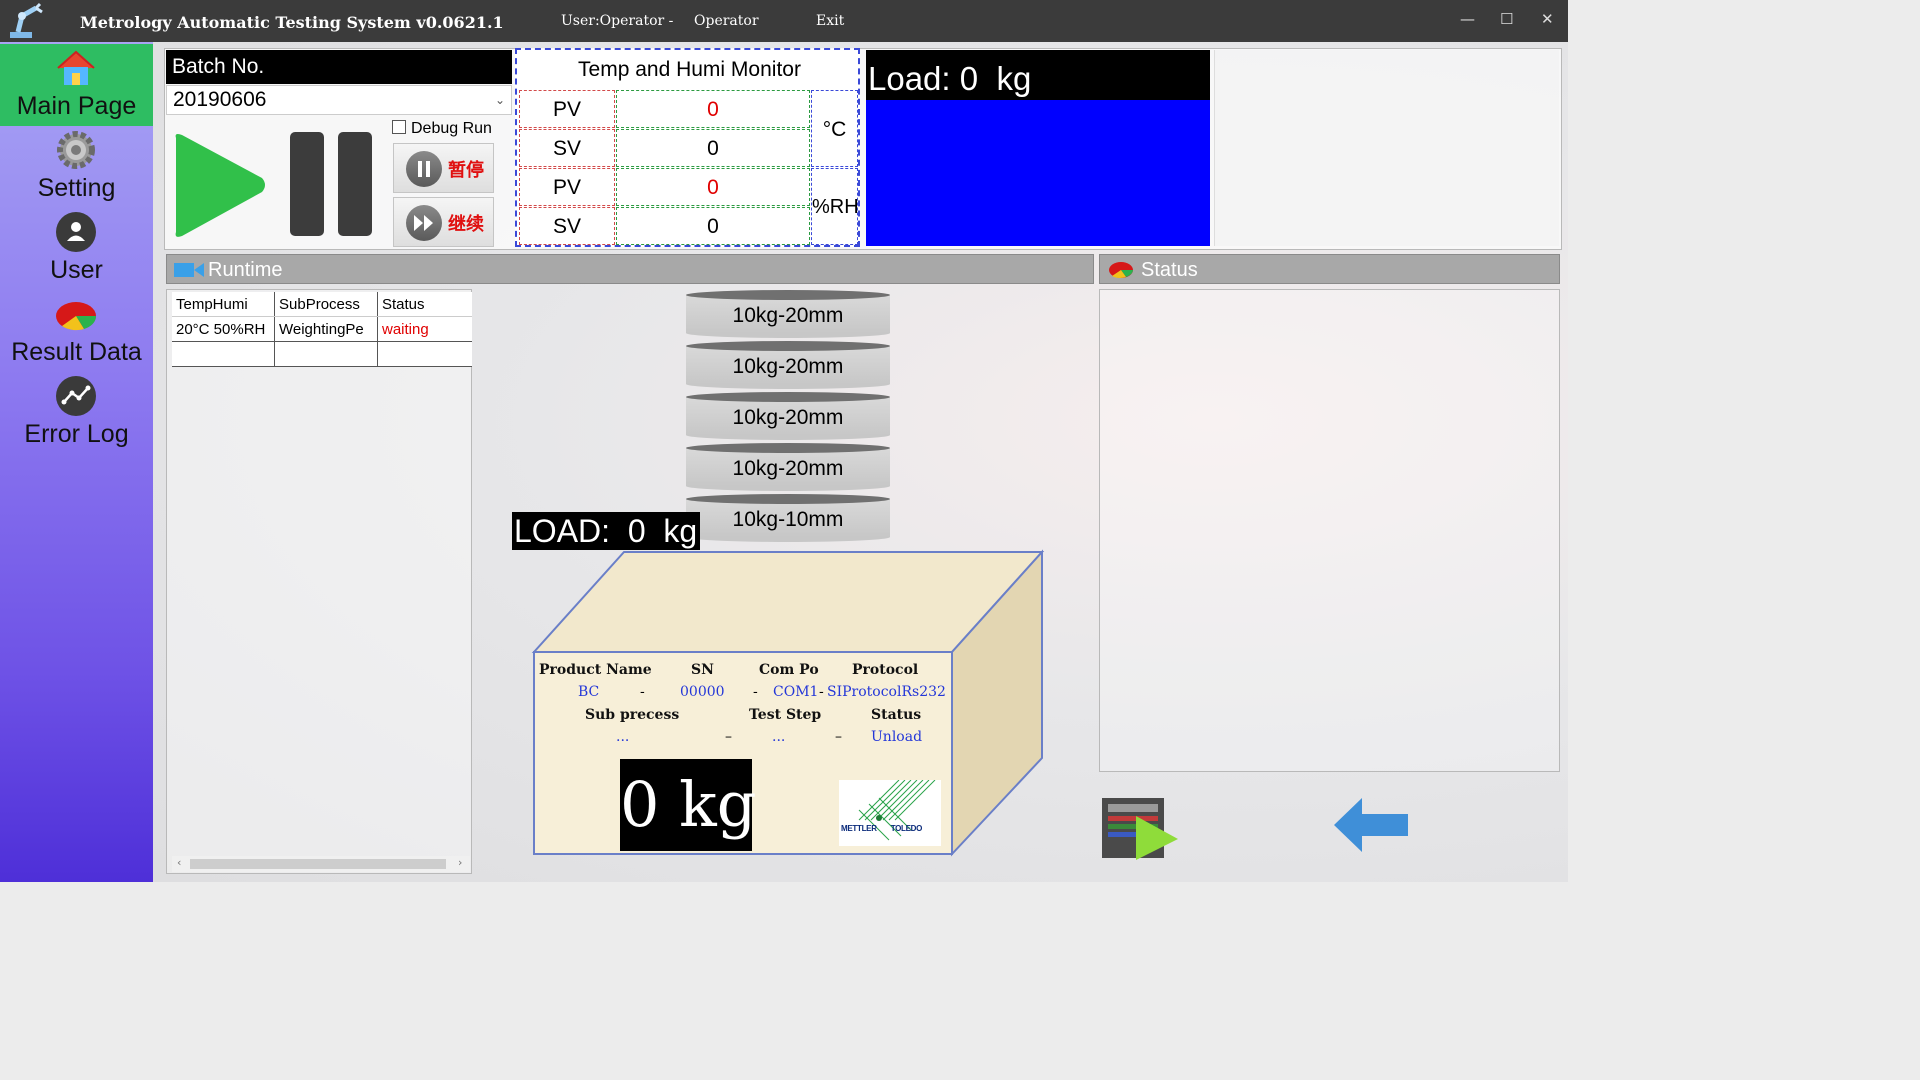  Describe the element at coordinates (796, 692) in the screenshot. I see `com-port-value: COM1` at that location.